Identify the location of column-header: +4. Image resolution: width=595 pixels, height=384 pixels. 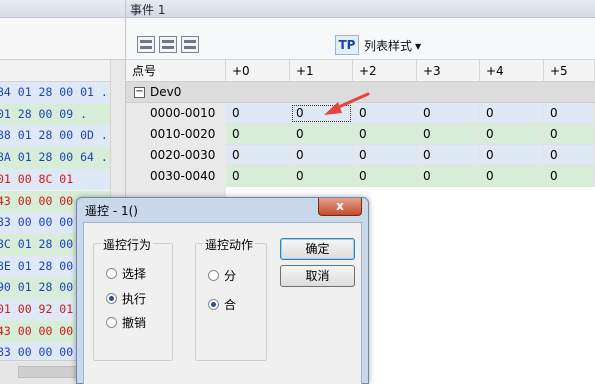
(512, 71).